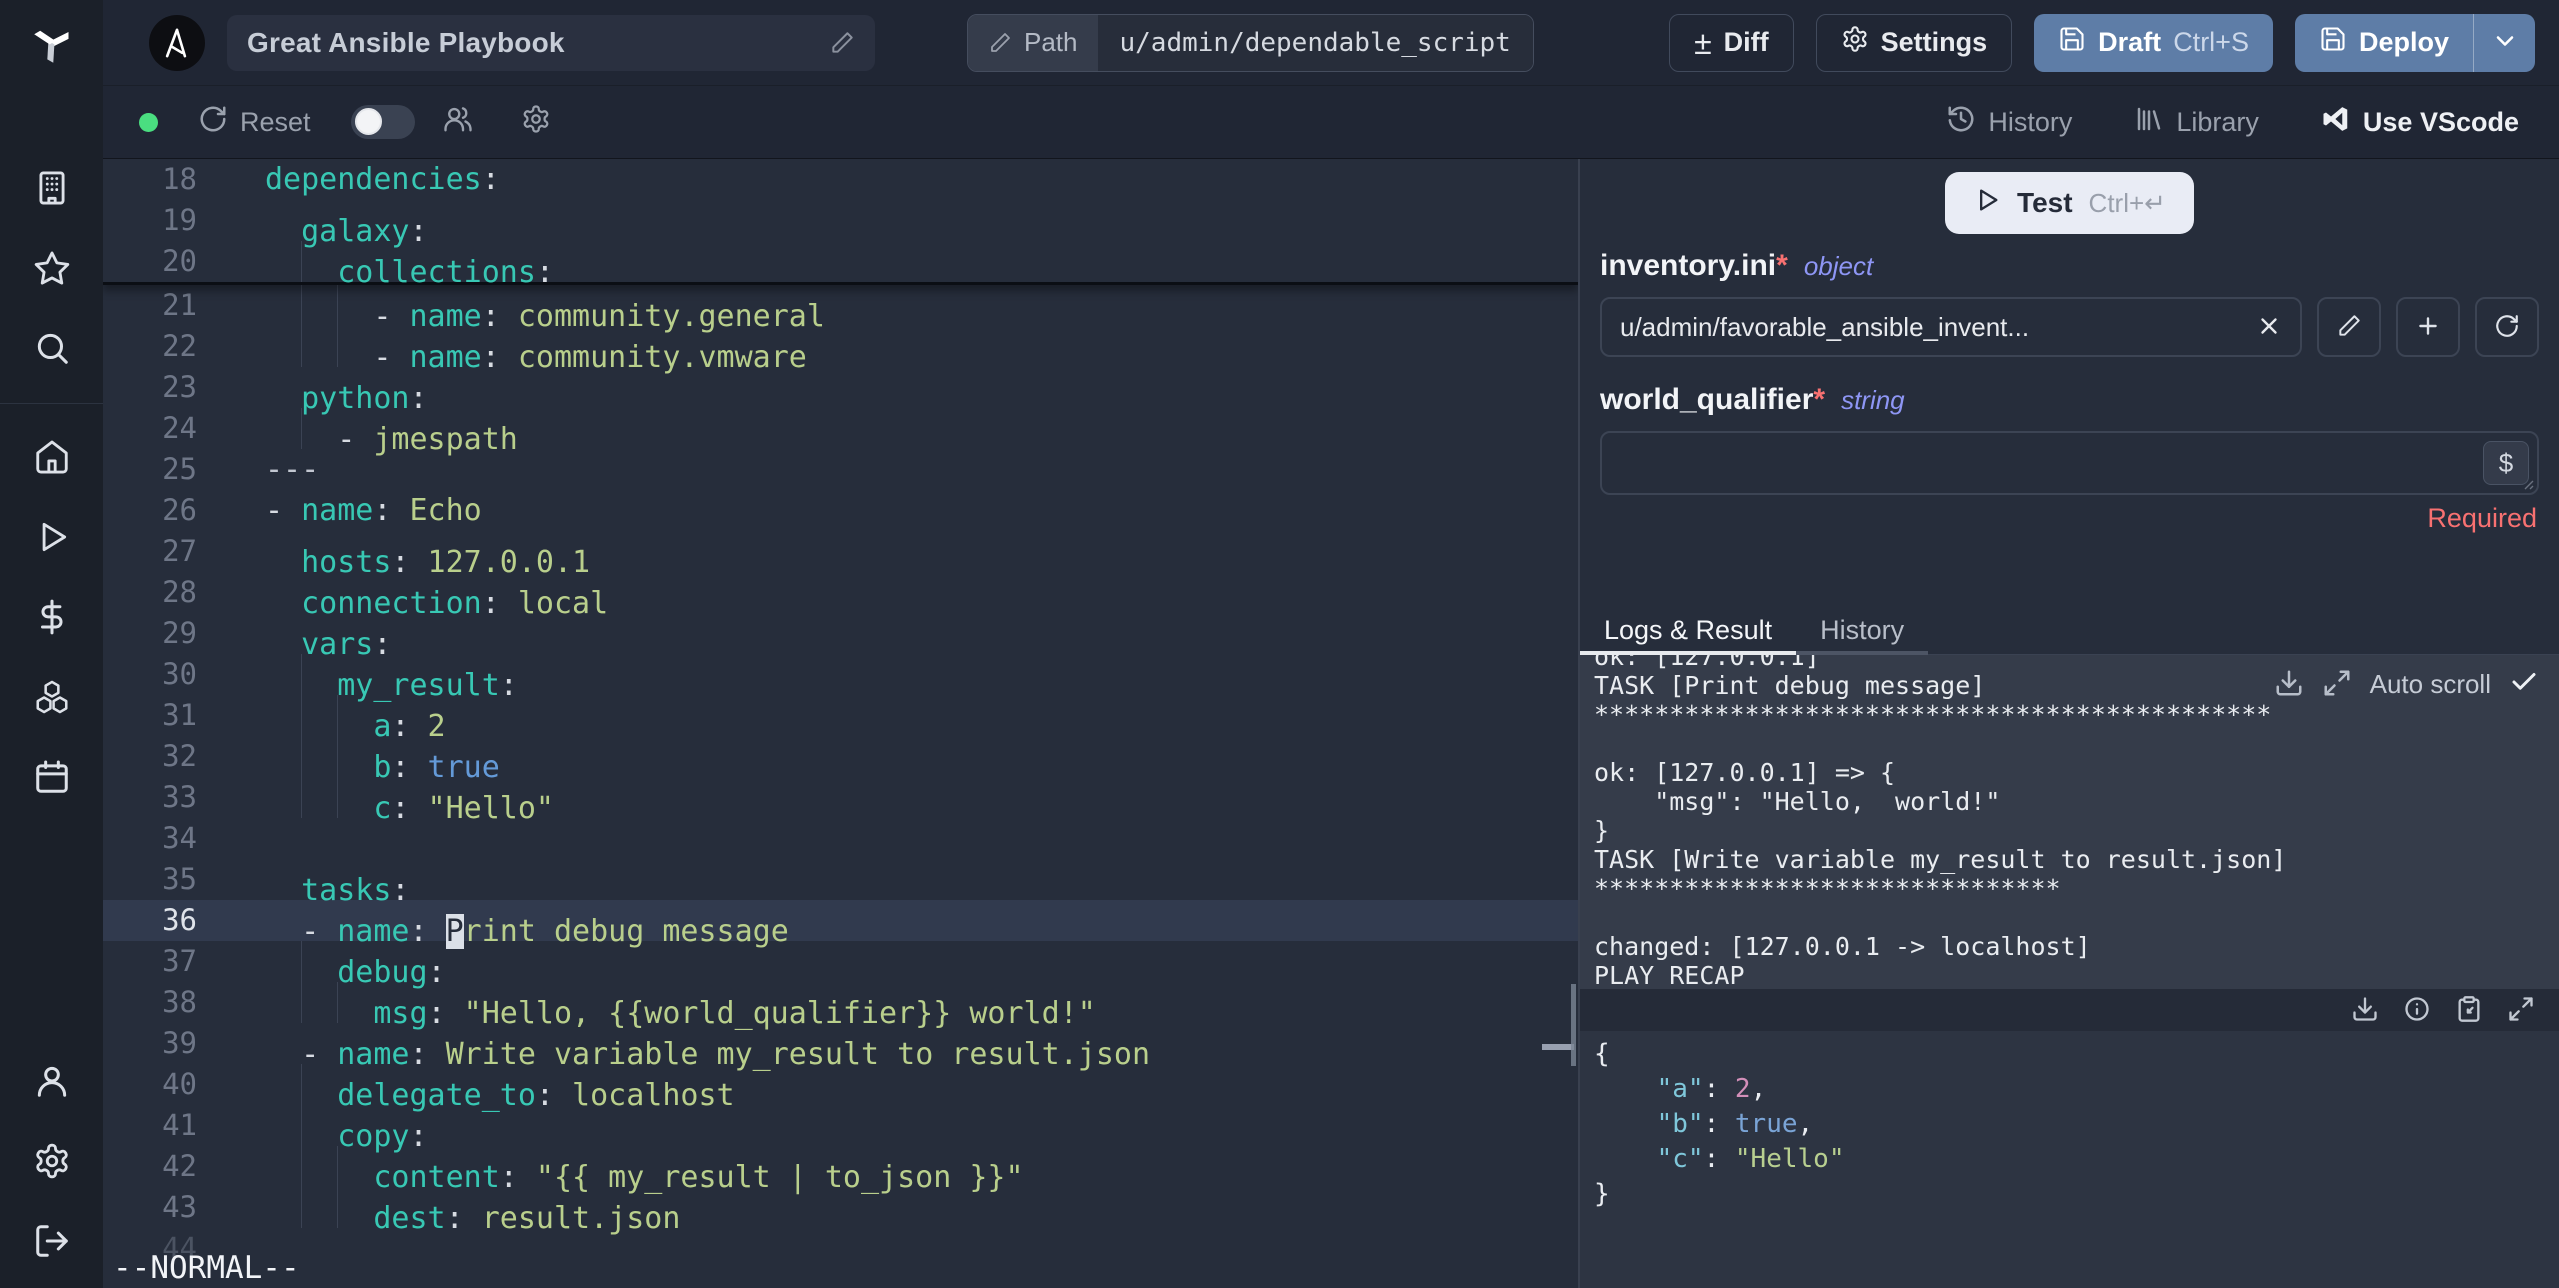 This screenshot has width=2559, height=1288. I want to click on gear-icon, so click(536, 122).